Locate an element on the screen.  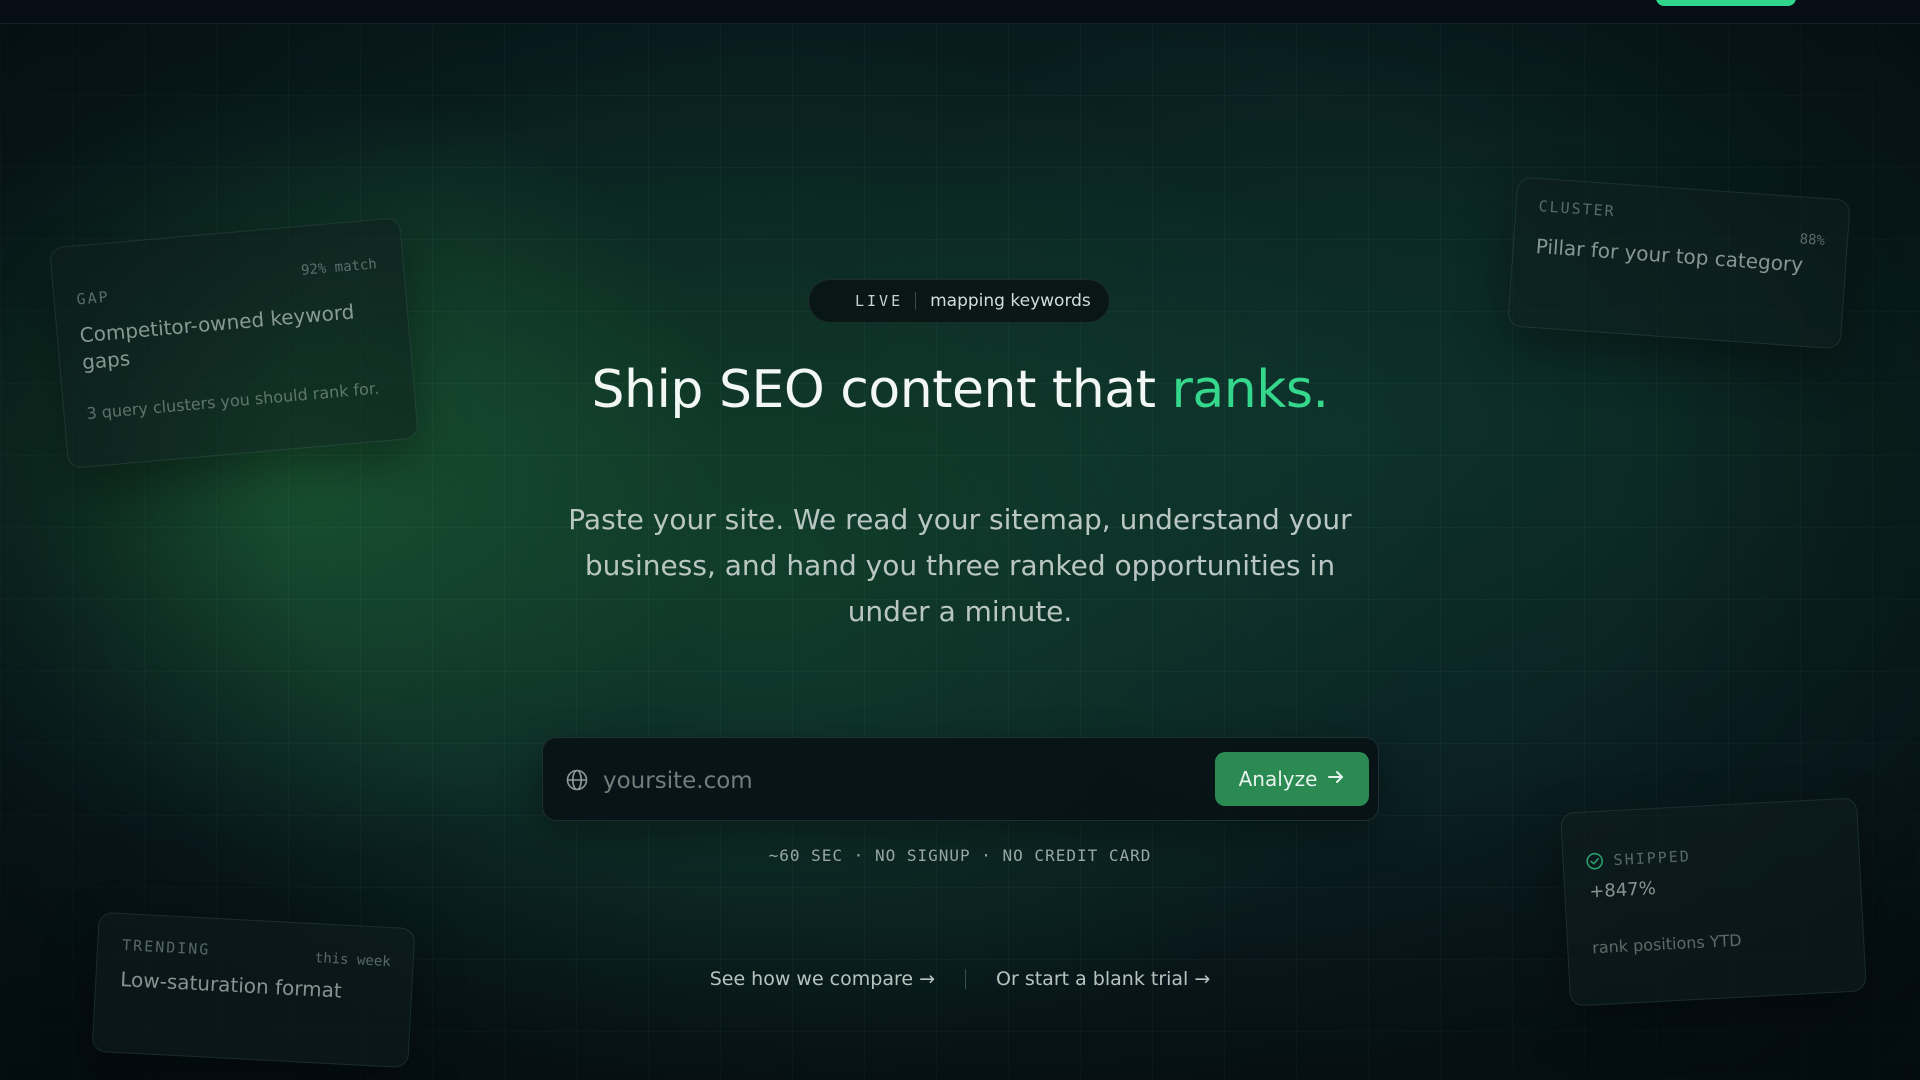
headline-main: Ship SEO content that is located at coordinates (881, 390).